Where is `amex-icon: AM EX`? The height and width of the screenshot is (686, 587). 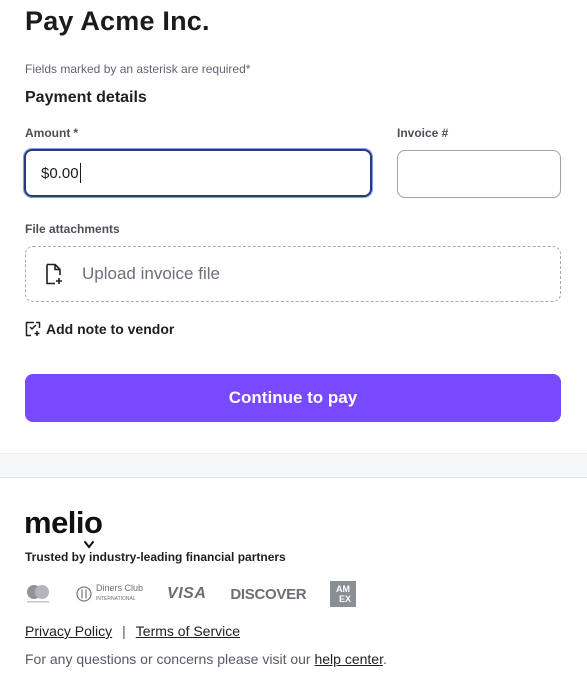
amex-icon: AM EX is located at coordinates (343, 594).